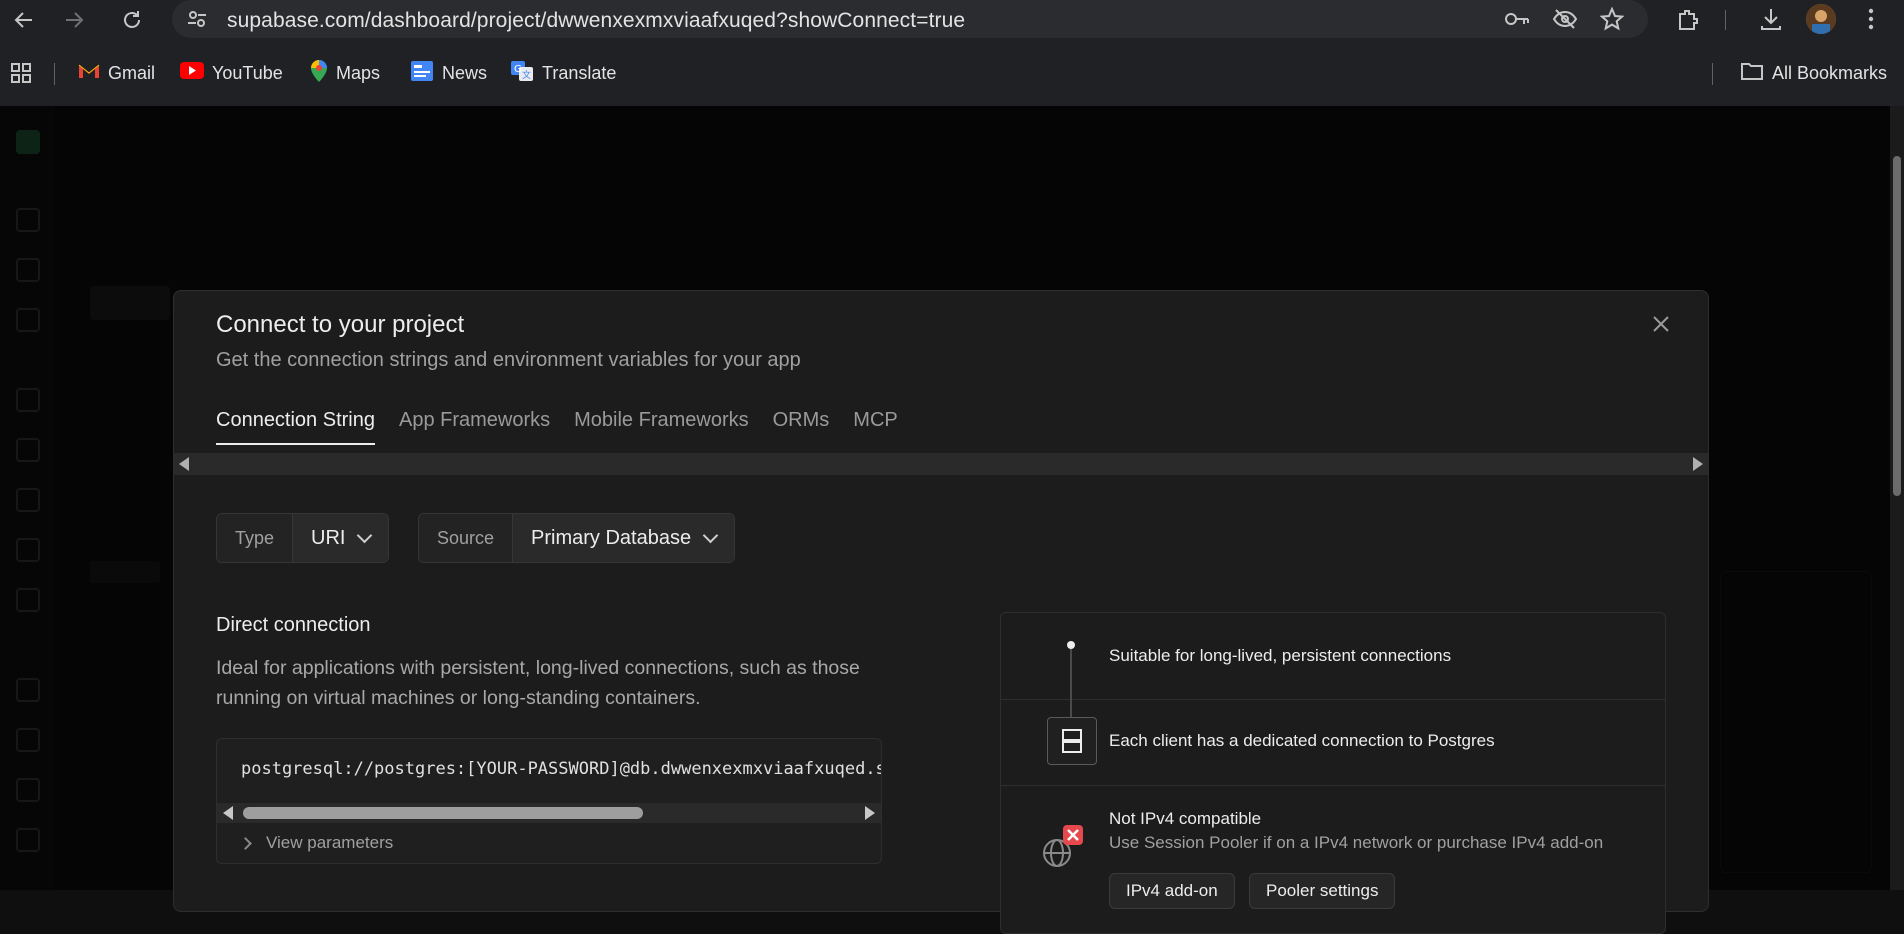  Describe the element at coordinates (579, 72) in the screenshot. I see `bookmark-label: Translate` at that location.